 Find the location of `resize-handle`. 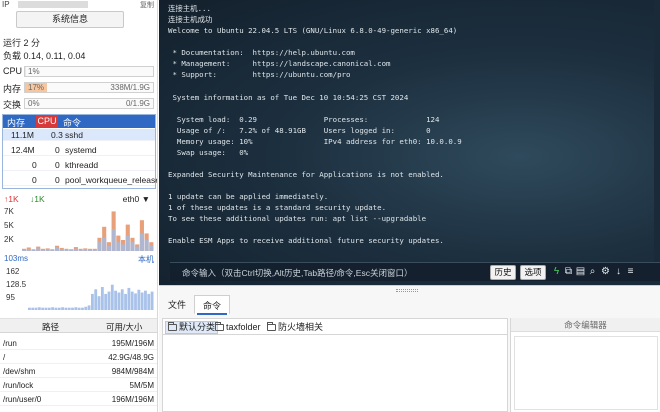

resize-handle is located at coordinates (407, 290).